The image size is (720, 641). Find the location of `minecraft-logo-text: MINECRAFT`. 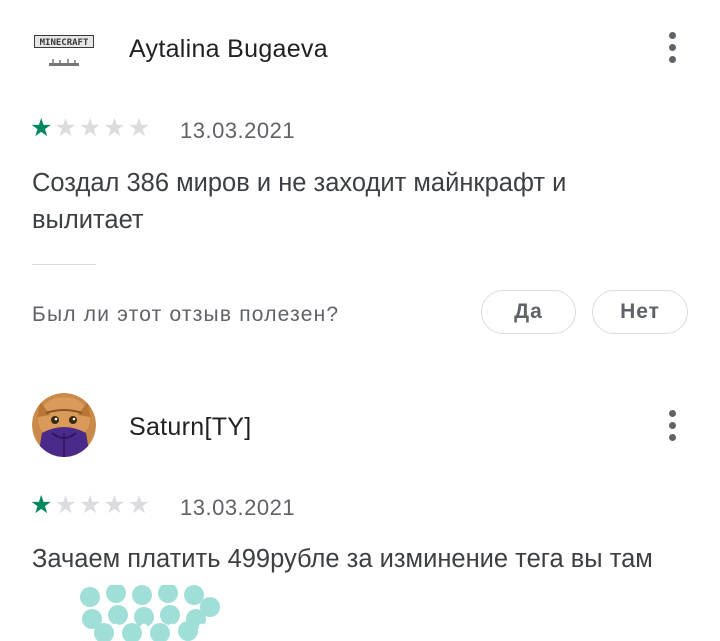

minecraft-logo-text: MINECRAFT is located at coordinates (64, 43).